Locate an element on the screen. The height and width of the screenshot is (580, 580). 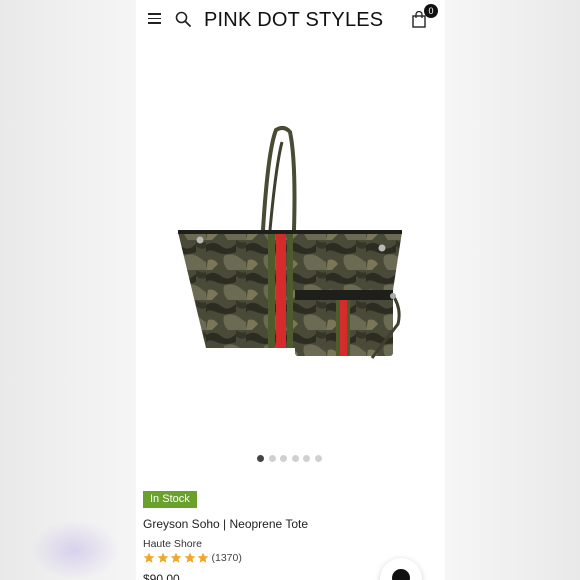
product-price: $90.00 is located at coordinates (161, 576).